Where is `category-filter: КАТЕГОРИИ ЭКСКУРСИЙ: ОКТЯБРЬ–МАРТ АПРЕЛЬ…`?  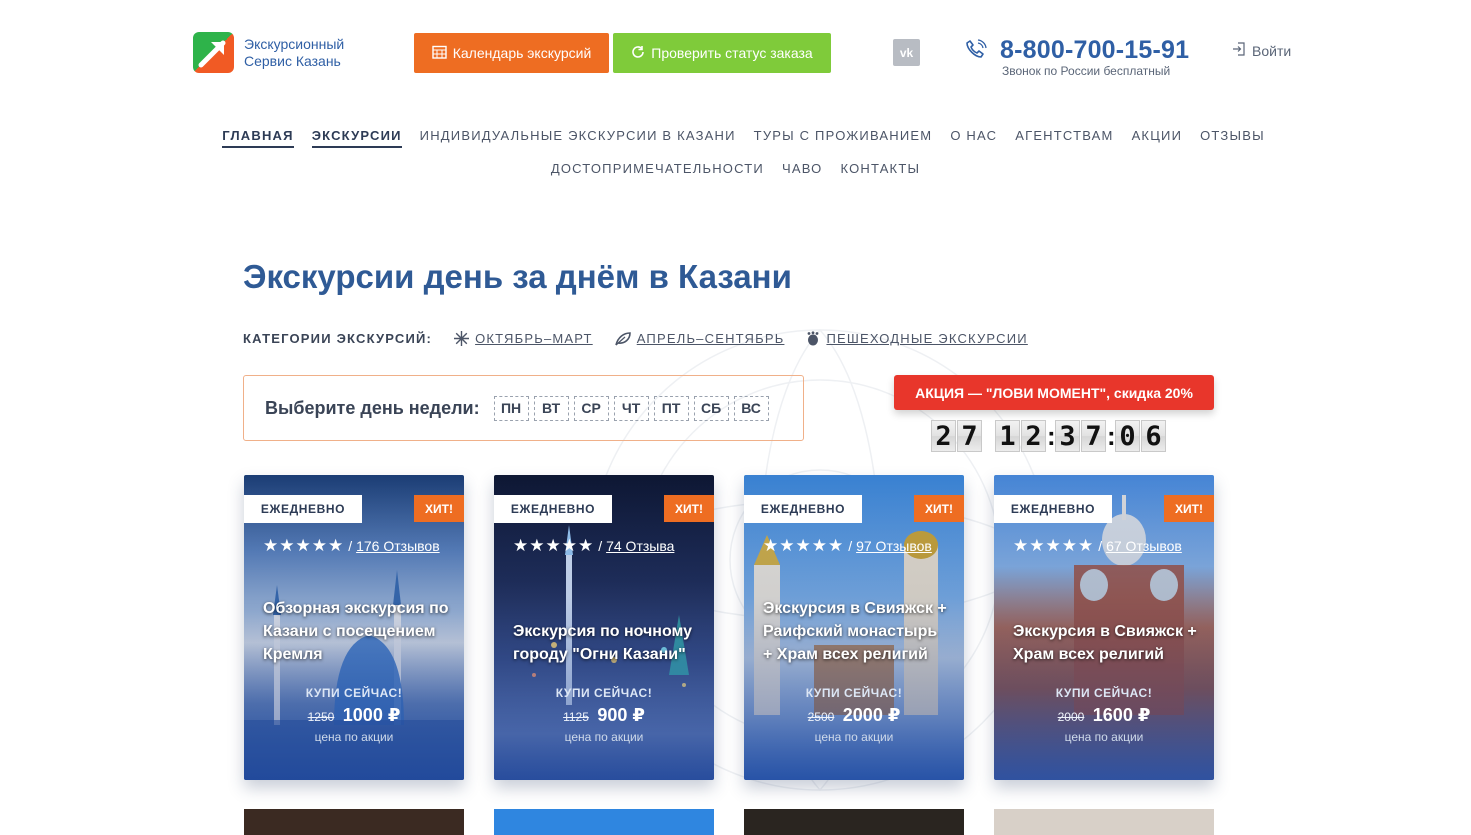 category-filter: КАТЕГОРИИ ЭКСКУРСИЙ: ОКТЯБРЬ–МАРТ АПРЕЛЬ… is located at coordinates (635, 338).